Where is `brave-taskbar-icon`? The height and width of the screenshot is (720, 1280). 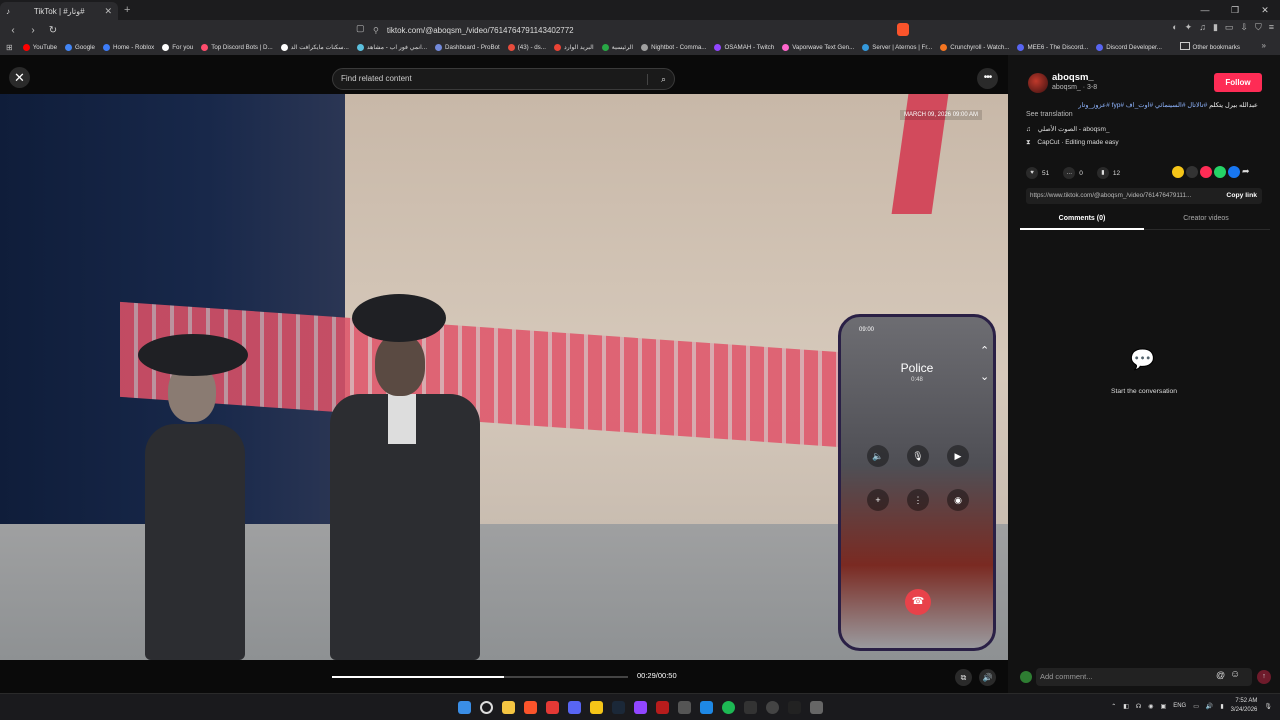
brave-taskbar-icon is located at coordinates (530, 707).